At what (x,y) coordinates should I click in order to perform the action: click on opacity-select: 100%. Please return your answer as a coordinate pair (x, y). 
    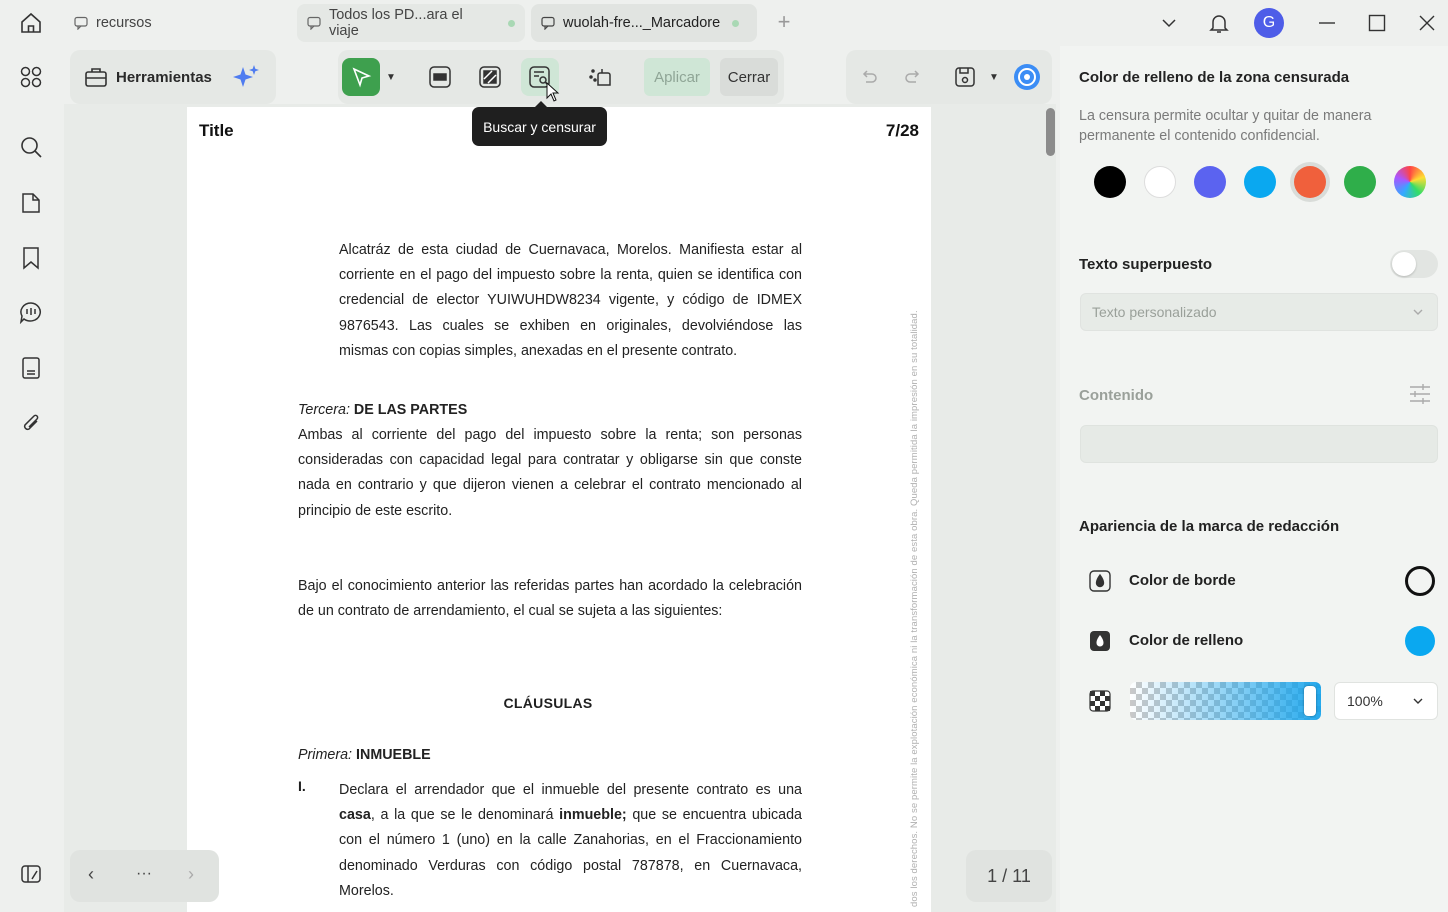
    Looking at the image, I should click on (1386, 701).